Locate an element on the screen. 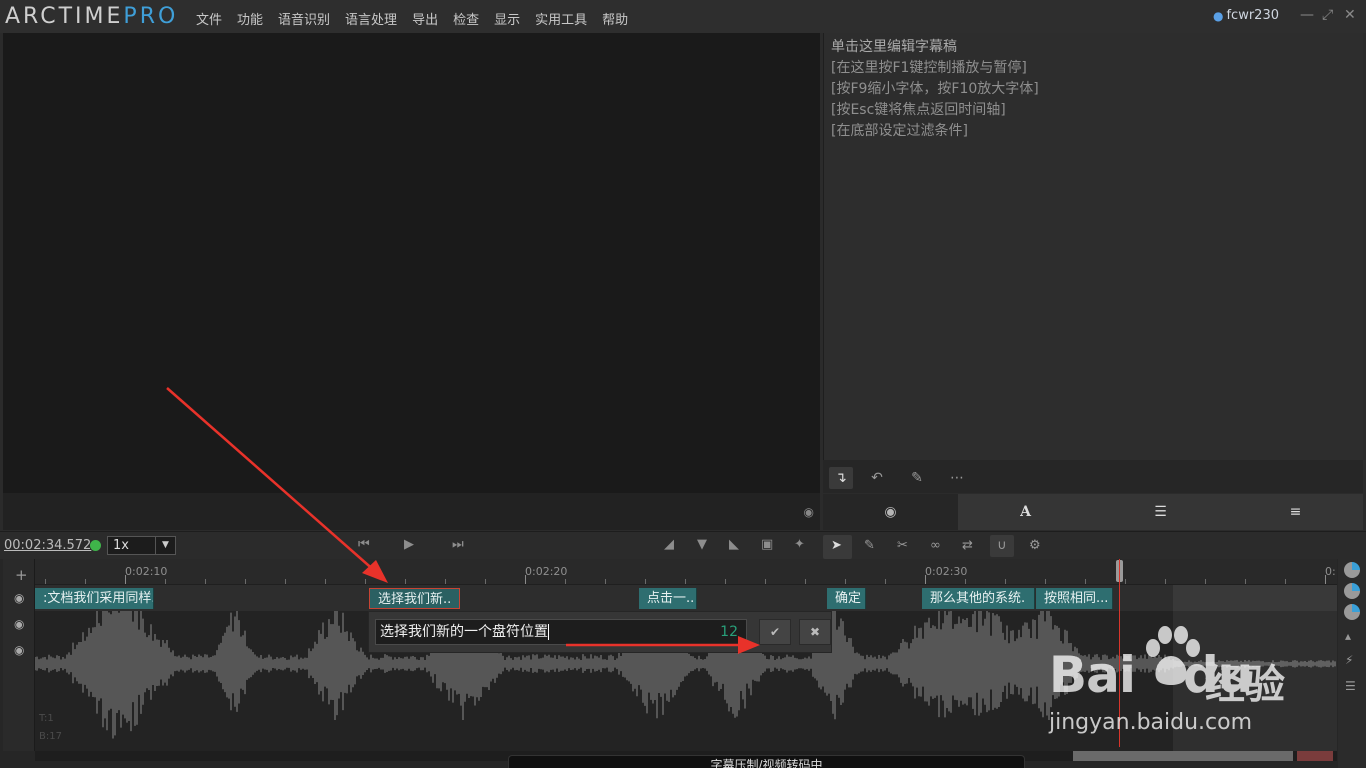 This screenshot has width=1366, height=768. check-icon: ✔ is located at coordinates (775, 632).